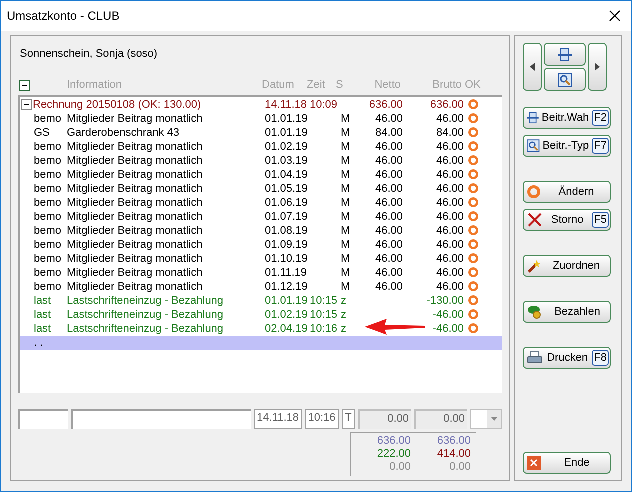  What do you see at coordinates (600, 146) in the screenshot?
I see `shortcut-key: F7` at bounding box center [600, 146].